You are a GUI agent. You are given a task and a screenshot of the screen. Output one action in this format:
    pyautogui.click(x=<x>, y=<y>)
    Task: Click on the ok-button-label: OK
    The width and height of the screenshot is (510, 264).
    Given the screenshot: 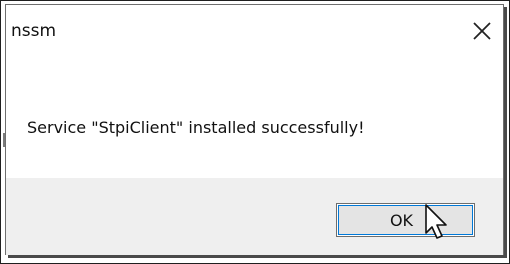 What is the action you would take?
    pyautogui.click(x=401, y=220)
    